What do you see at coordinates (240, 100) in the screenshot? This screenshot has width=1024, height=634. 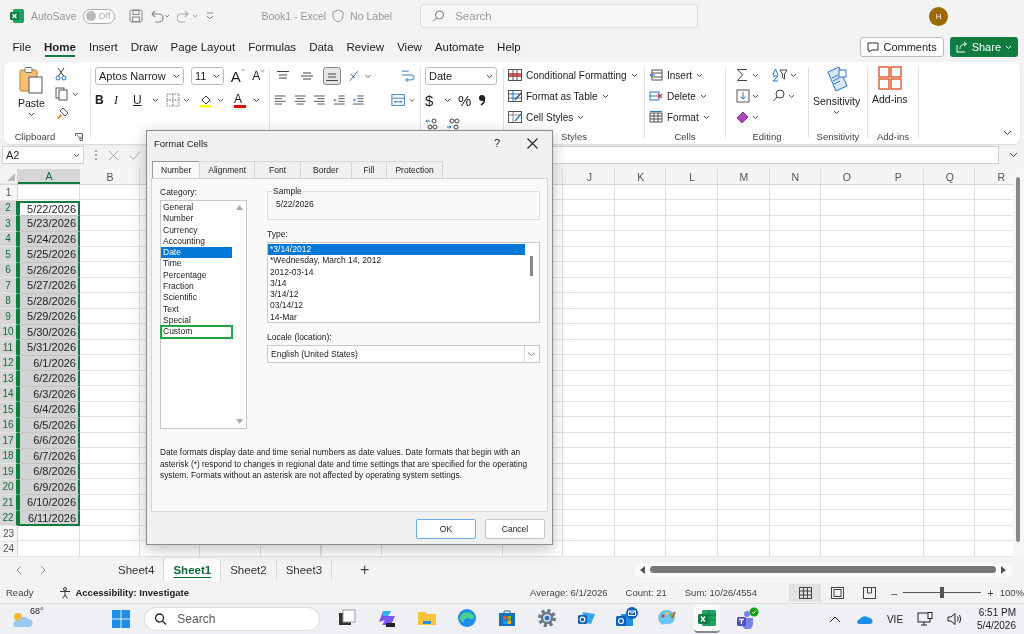 I see `font-color-button: A` at bounding box center [240, 100].